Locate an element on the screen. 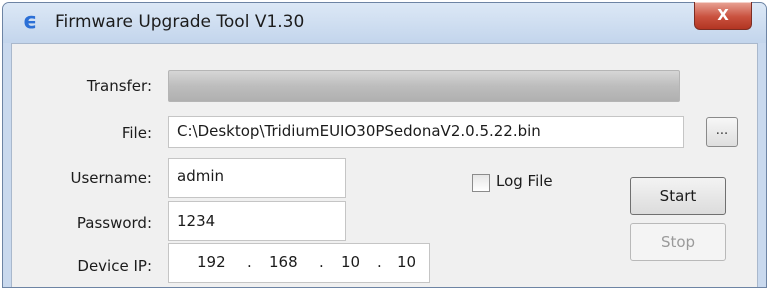 This screenshot has height=290, width=777. password-label: Password: is located at coordinates (114, 223).